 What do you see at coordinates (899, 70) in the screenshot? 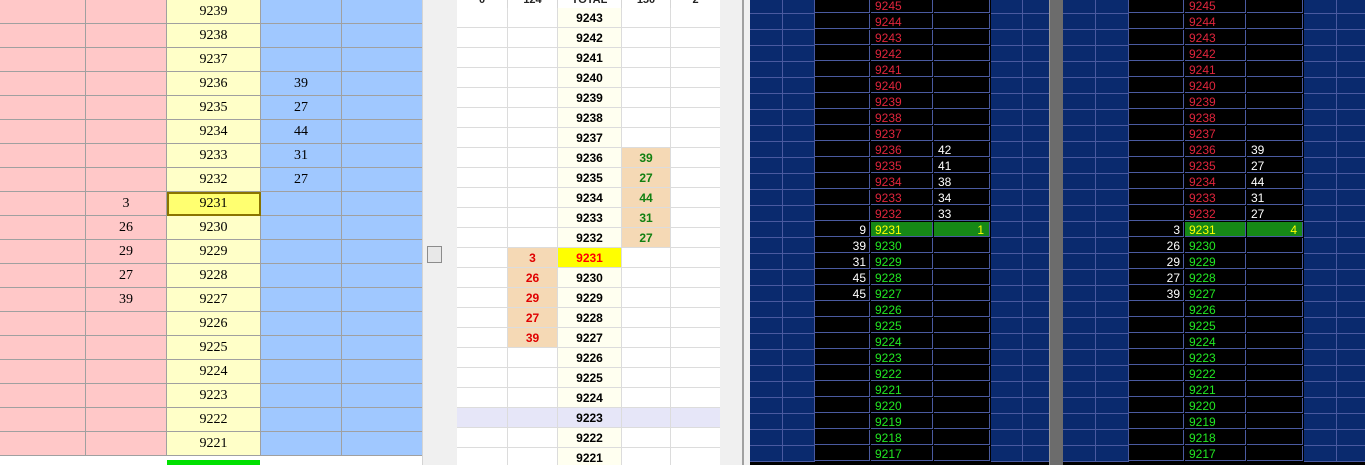
I see `table-row: 9241` at bounding box center [899, 70].